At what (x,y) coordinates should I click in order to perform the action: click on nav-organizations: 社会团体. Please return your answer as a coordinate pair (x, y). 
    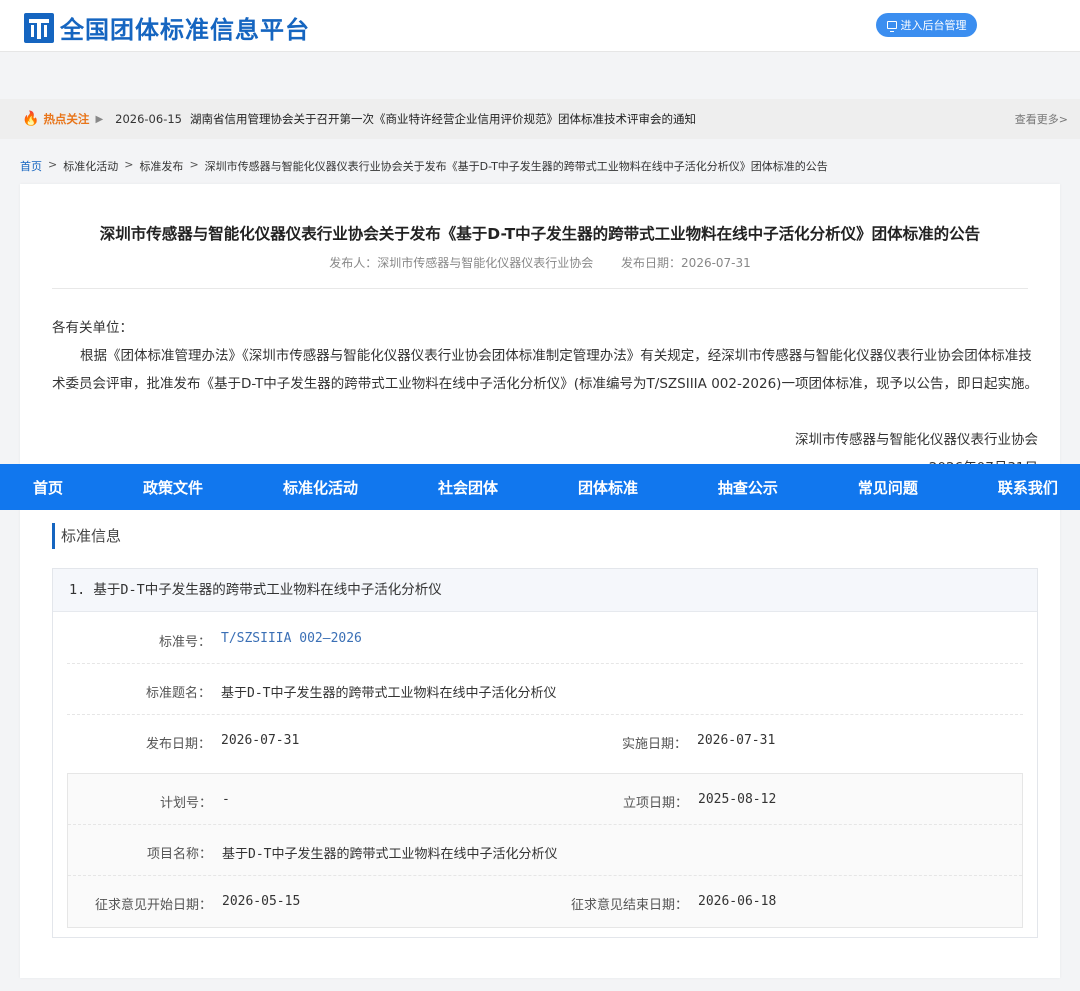
    Looking at the image, I should click on (468, 487).